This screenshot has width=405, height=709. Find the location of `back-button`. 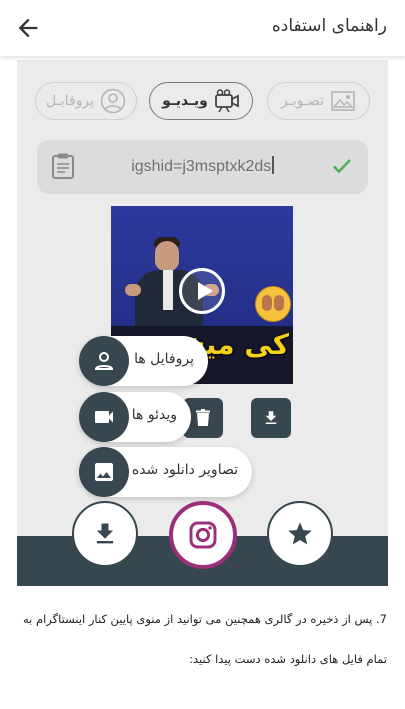

back-button is located at coordinates (28, 28).